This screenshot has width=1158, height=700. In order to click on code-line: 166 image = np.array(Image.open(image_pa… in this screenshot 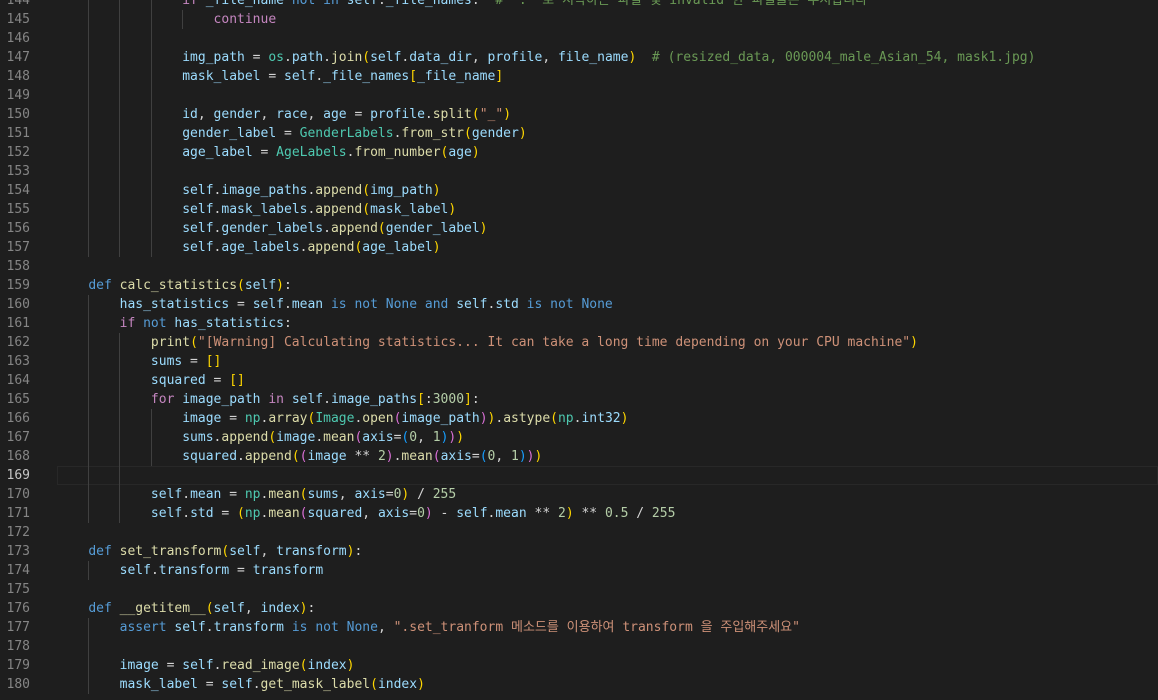, I will do `click(579, 418)`.